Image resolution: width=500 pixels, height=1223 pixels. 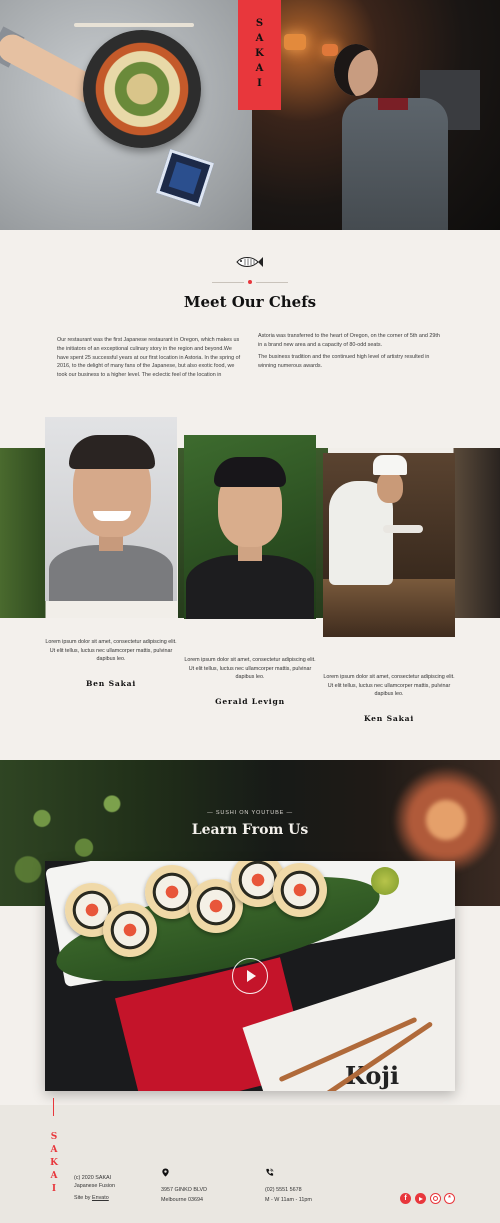 I want to click on video-section-title: Learn From Us, so click(x=250, y=830).